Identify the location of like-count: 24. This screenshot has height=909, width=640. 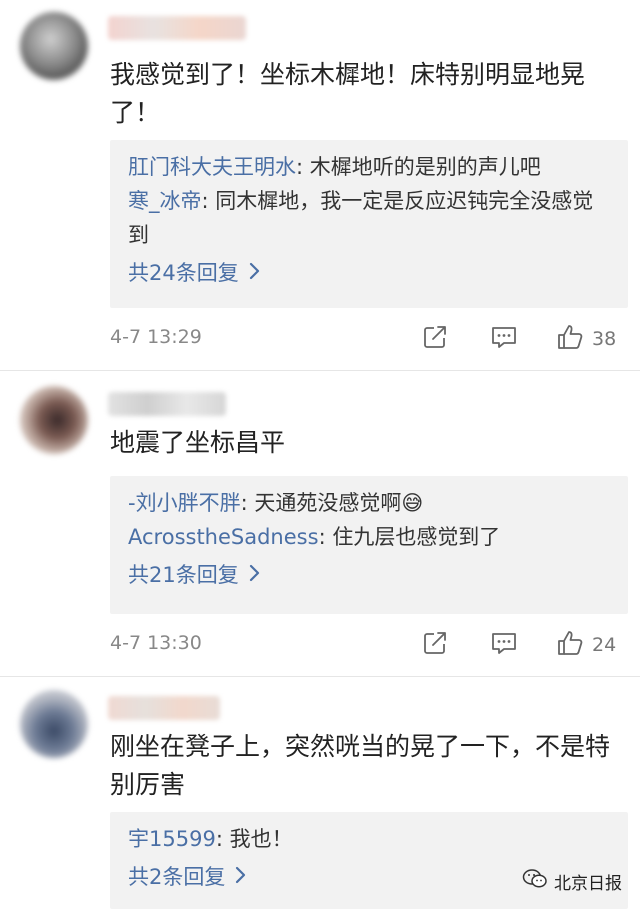
(604, 645).